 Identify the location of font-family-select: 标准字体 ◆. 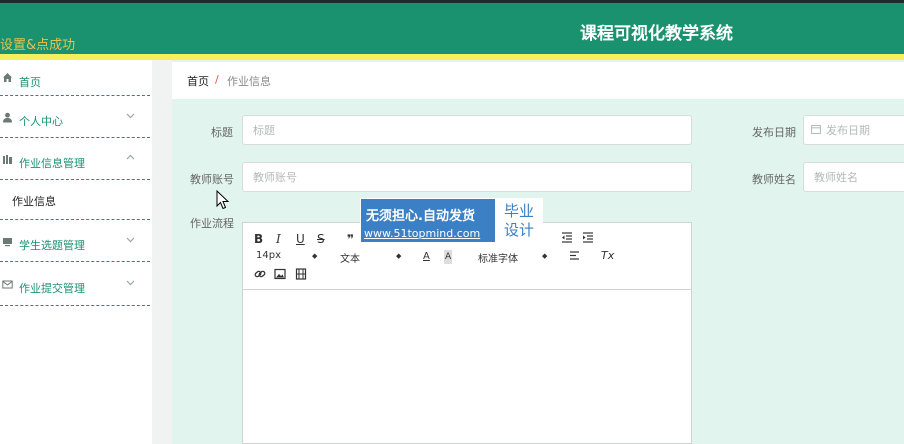
(514, 257).